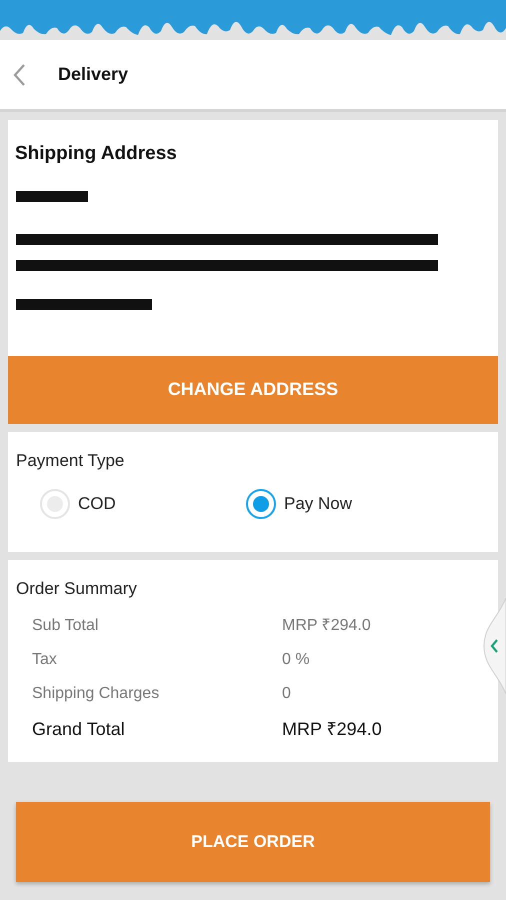 The width and height of the screenshot is (506, 900). I want to click on section-title: Order Summary, so click(77, 589).